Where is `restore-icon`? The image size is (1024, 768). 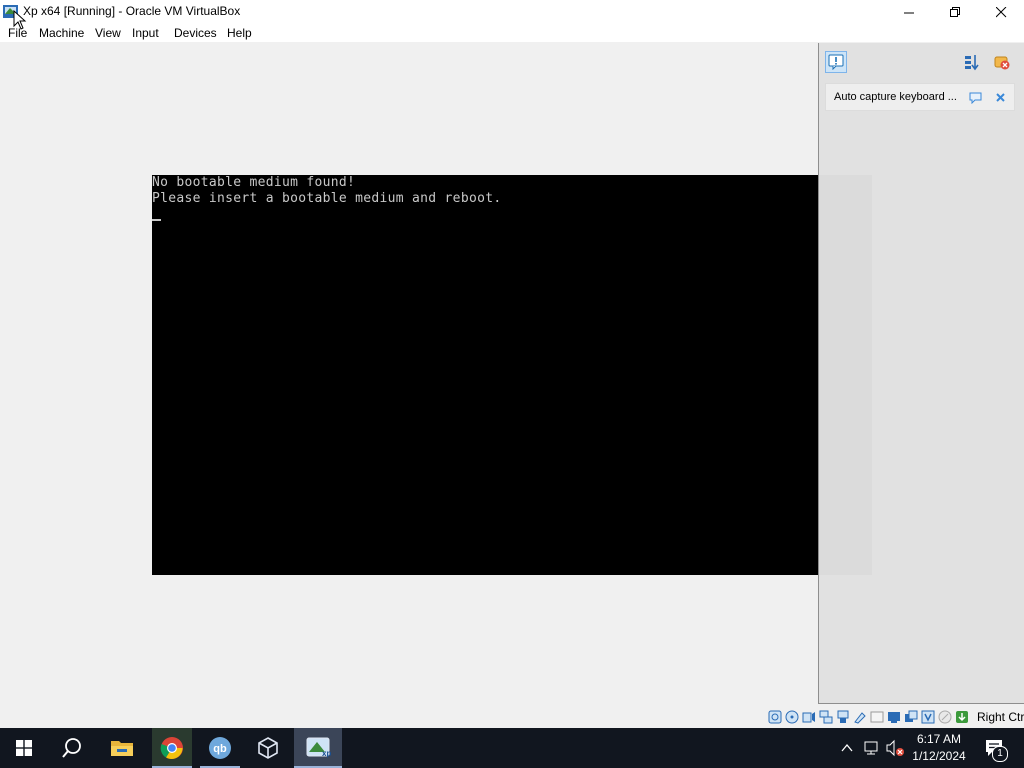 restore-icon is located at coordinates (954, 11).